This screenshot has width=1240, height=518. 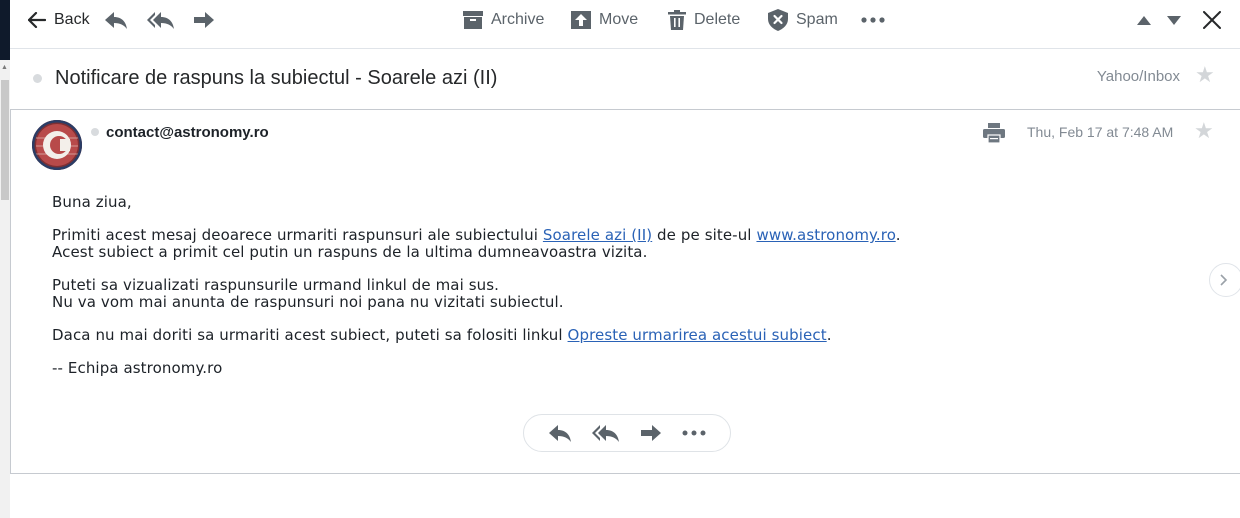 What do you see at coordinates (717, 19) in the screenshot?
I see `delete-label: Delete` at bounding box center [717, 19].